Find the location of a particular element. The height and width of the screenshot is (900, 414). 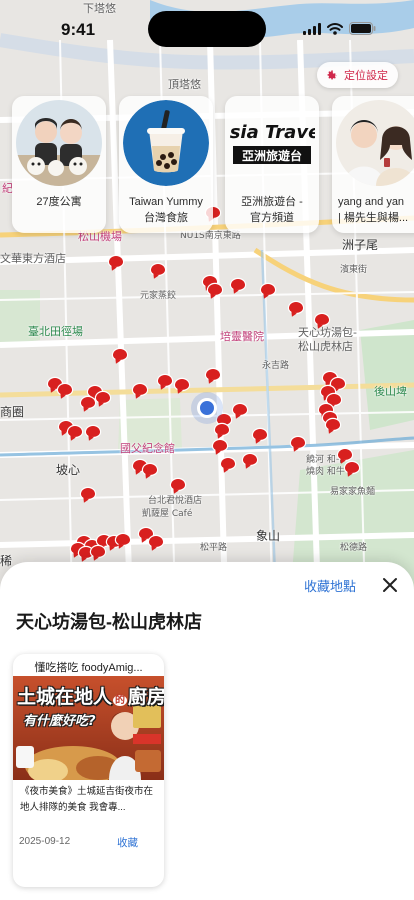

creator-name: Taiwan Yummy 台灣食旅 is located at coordinates (166, 210).